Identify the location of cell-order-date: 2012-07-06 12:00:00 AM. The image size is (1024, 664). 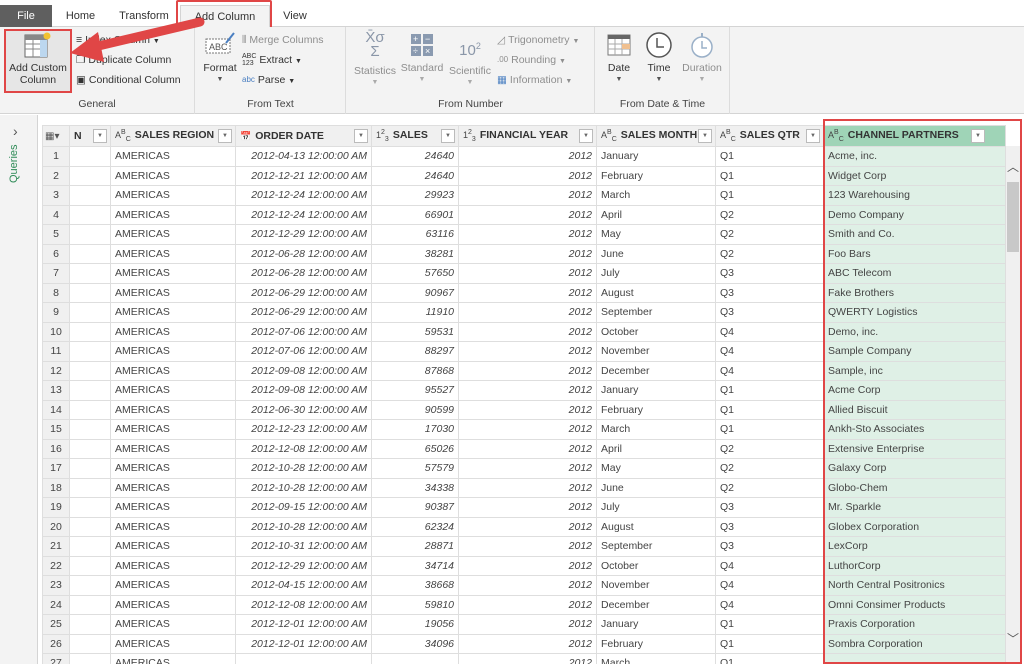
(303, 331).